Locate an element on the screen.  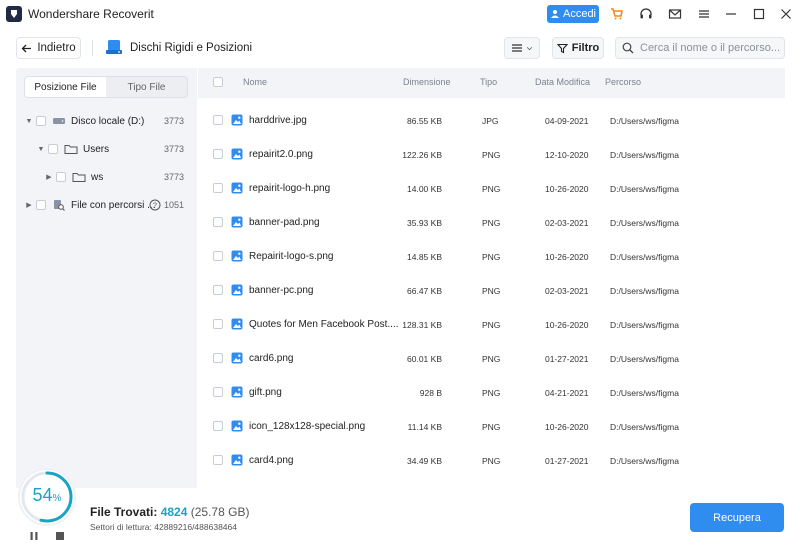
file-modified-date: 01-27-2021 is located at coordinates (567, 461).